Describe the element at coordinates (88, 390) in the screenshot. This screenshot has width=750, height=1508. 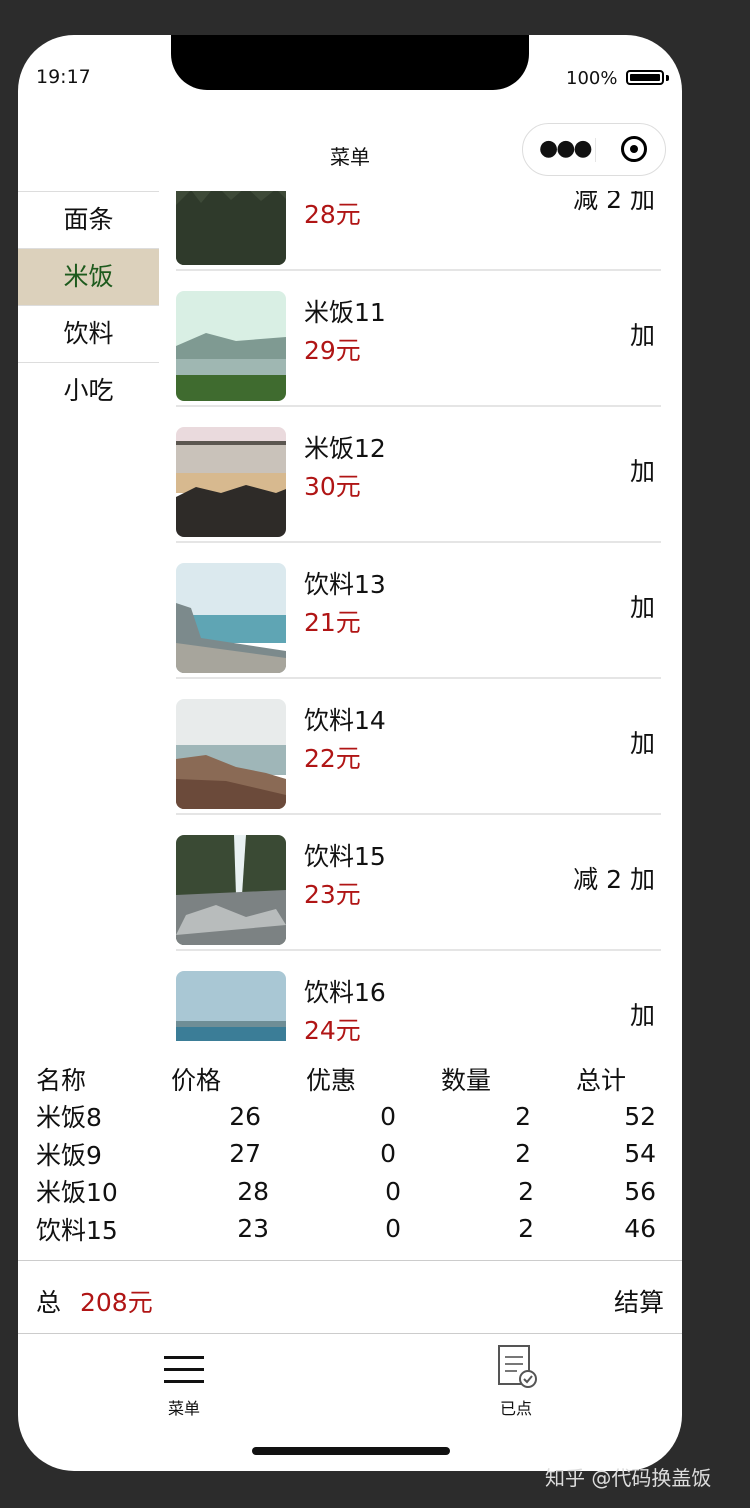
I see `sidebar-item-snacks: 小吃` at that location.